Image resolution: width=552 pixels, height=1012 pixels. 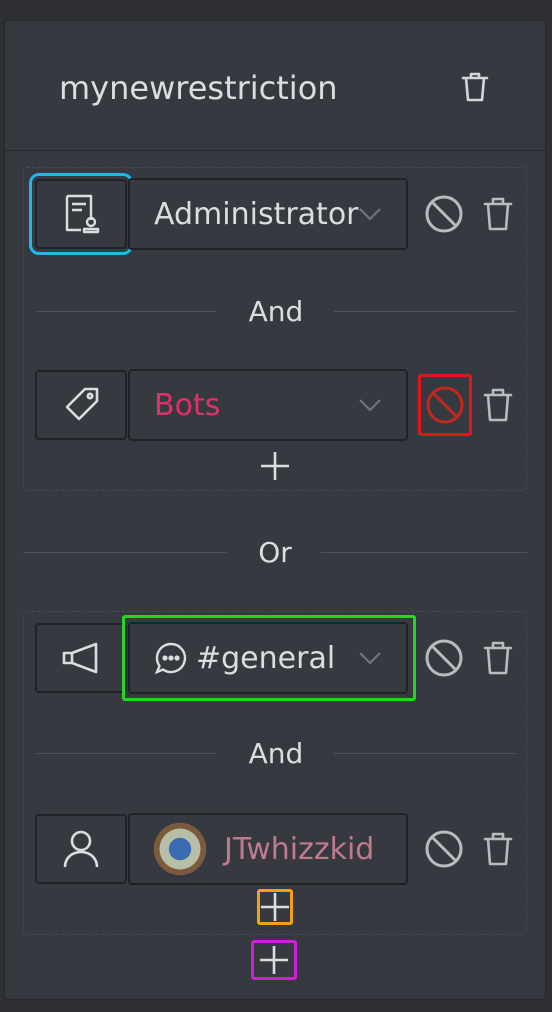 I want to click on or-separator: Or, so click(x=275, y=552).